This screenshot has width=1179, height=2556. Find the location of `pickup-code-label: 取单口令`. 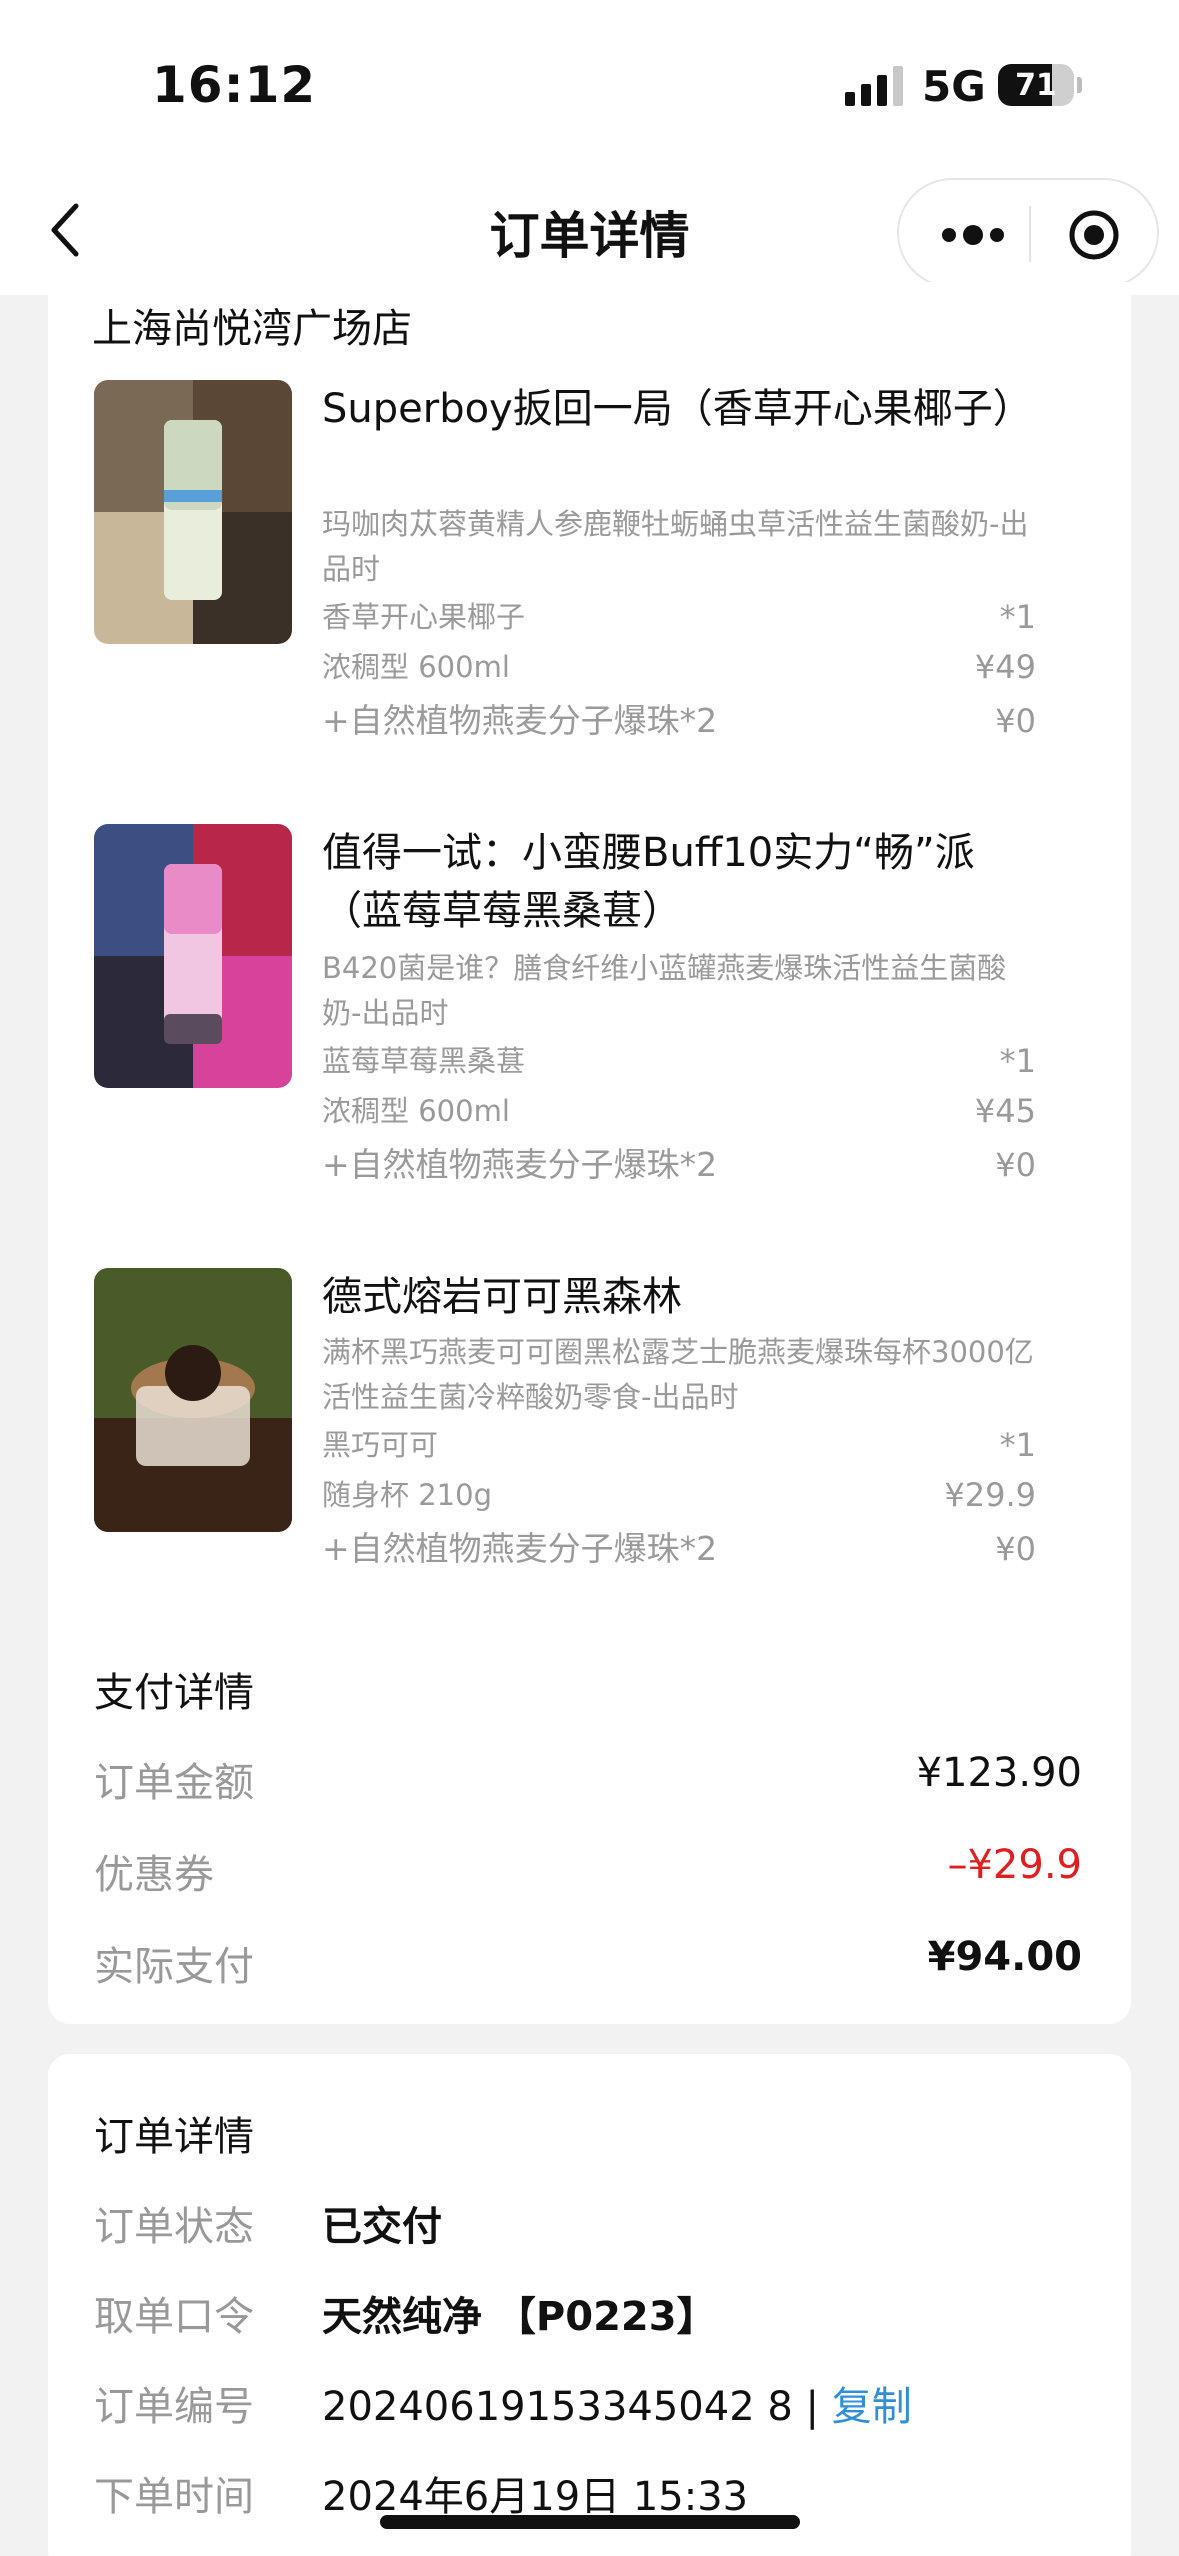

pickup-code-label: 取单口令 is located at coordinates (174, 2317).